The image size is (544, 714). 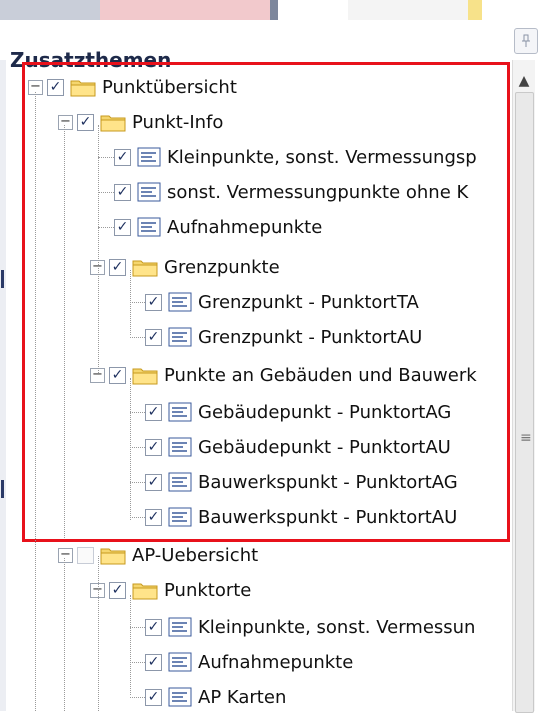 I want to click on tree-folder-node: − ✓ Punkte an Gebäuden und Bauwerk, so click(x=283, y=375).